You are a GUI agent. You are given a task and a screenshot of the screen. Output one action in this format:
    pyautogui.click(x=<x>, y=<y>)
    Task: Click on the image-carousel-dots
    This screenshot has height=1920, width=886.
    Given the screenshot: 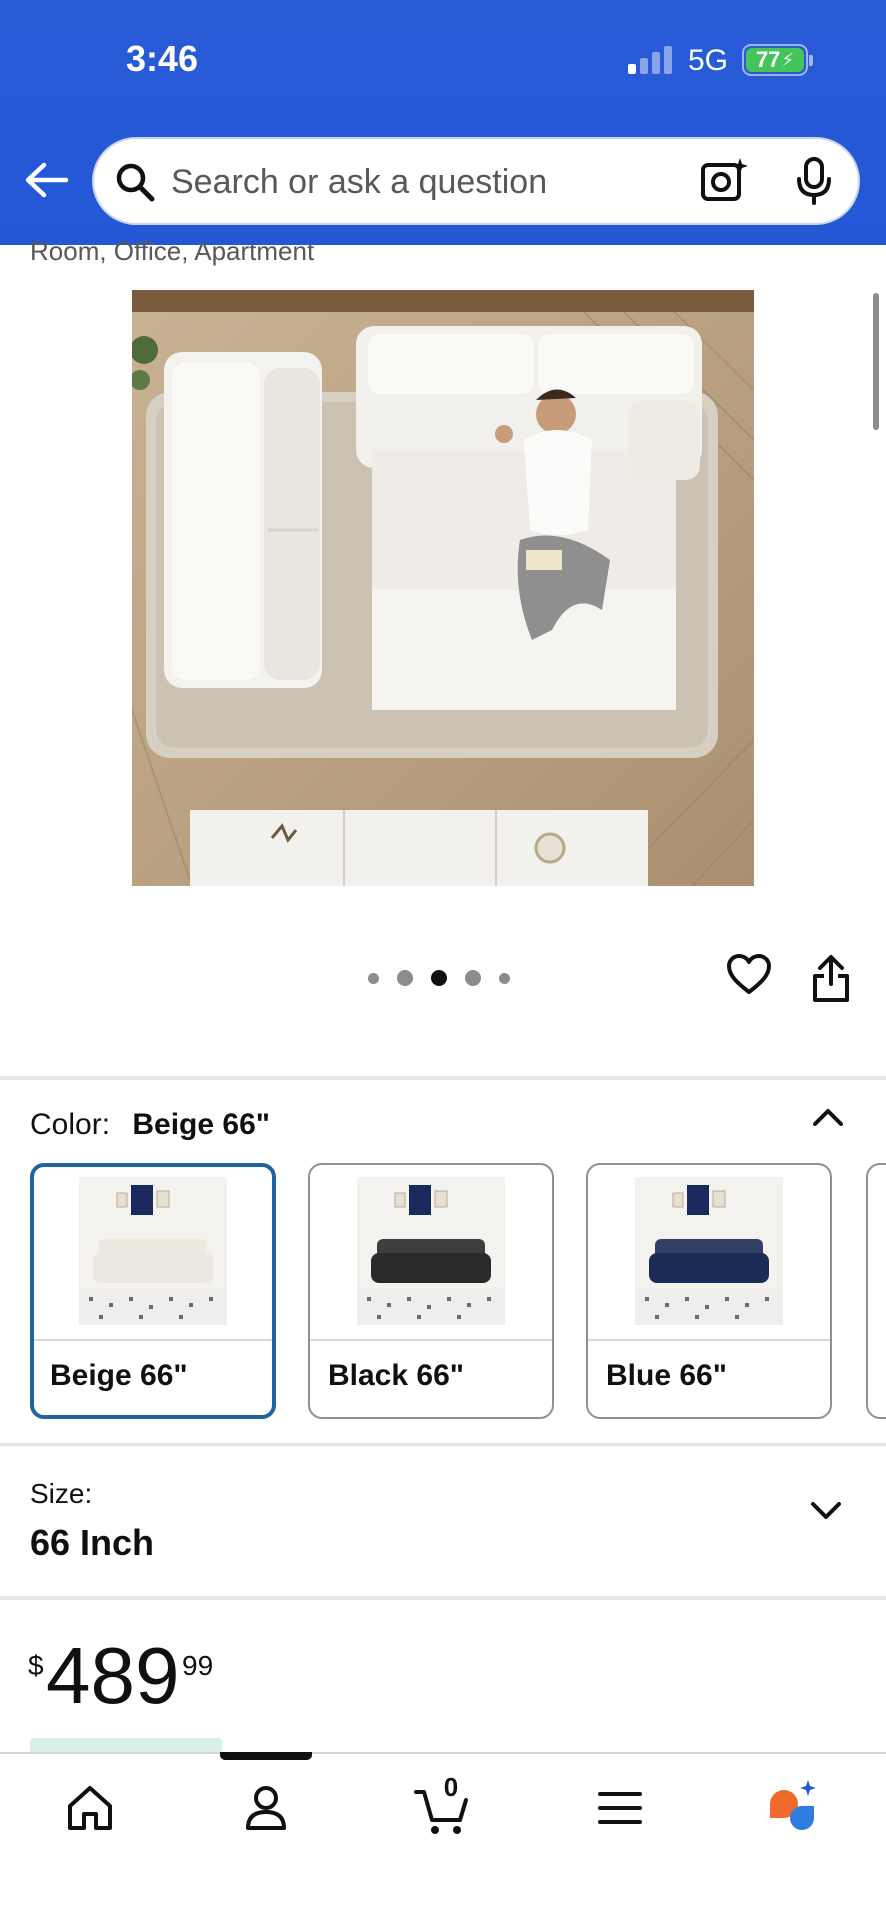 What is the action you would take?
    pyautogui.click(x=448, y=978)
    